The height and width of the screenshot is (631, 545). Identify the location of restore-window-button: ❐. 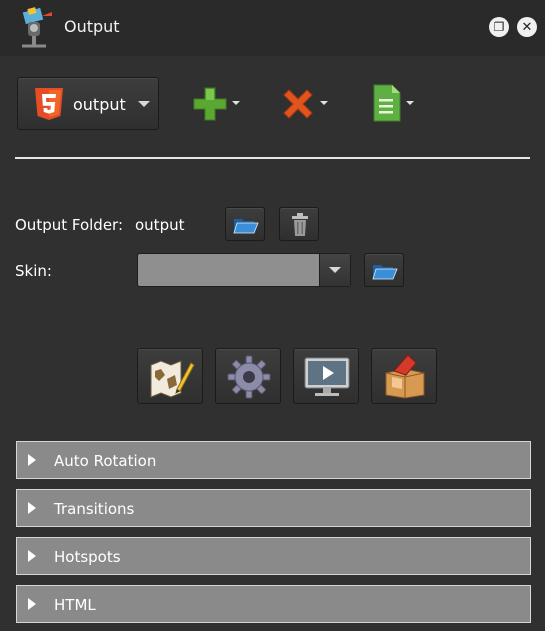
(499, 27).